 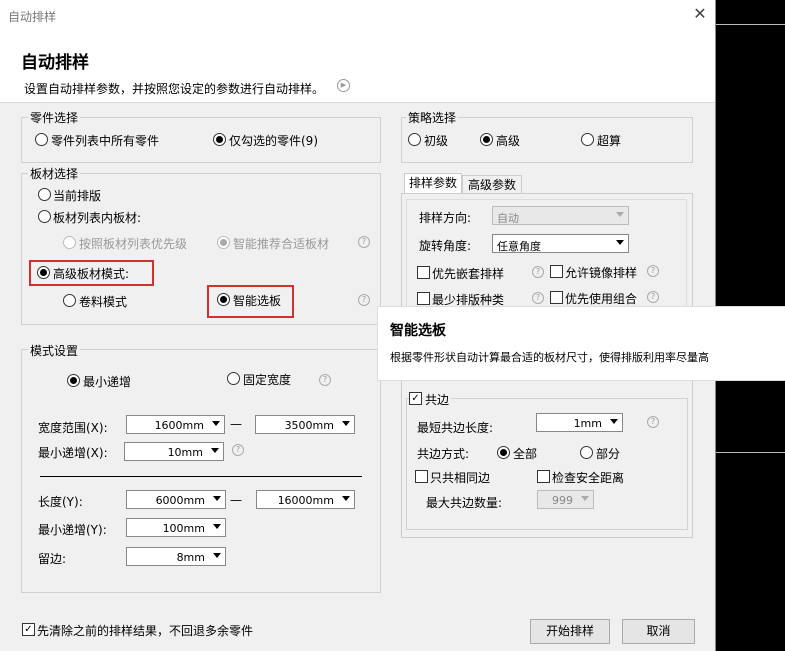 I want to click on plate-coil-radio, so click(x=69, y=300).